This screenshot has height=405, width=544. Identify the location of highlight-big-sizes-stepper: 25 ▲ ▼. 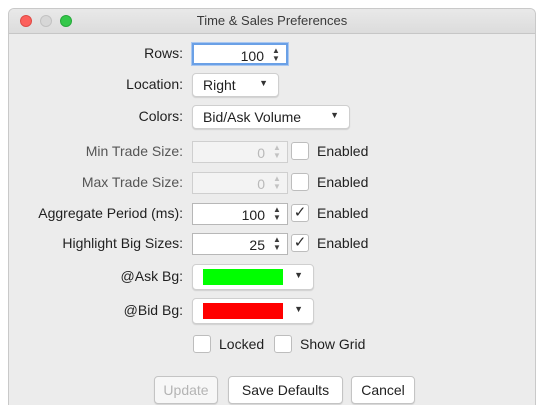
(240, 244).